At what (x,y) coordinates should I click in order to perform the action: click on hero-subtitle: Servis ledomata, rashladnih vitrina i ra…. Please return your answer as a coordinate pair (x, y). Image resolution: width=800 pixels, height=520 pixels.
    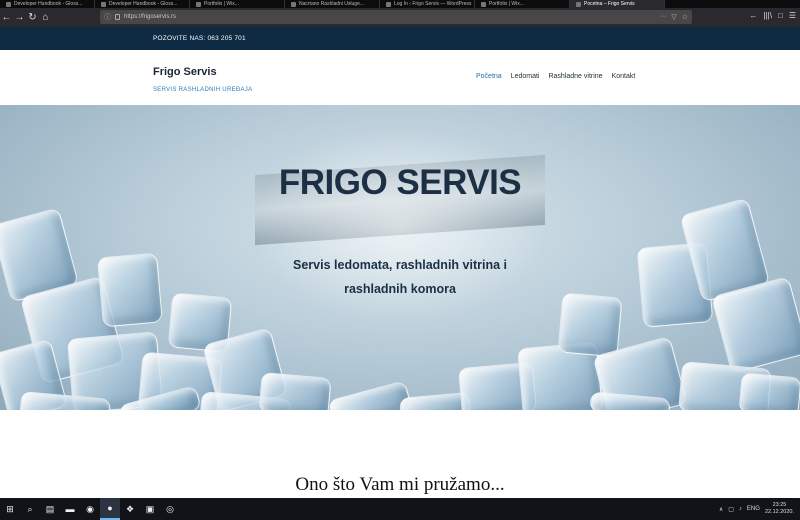
    Looking at the image, I should click on (400, 277).